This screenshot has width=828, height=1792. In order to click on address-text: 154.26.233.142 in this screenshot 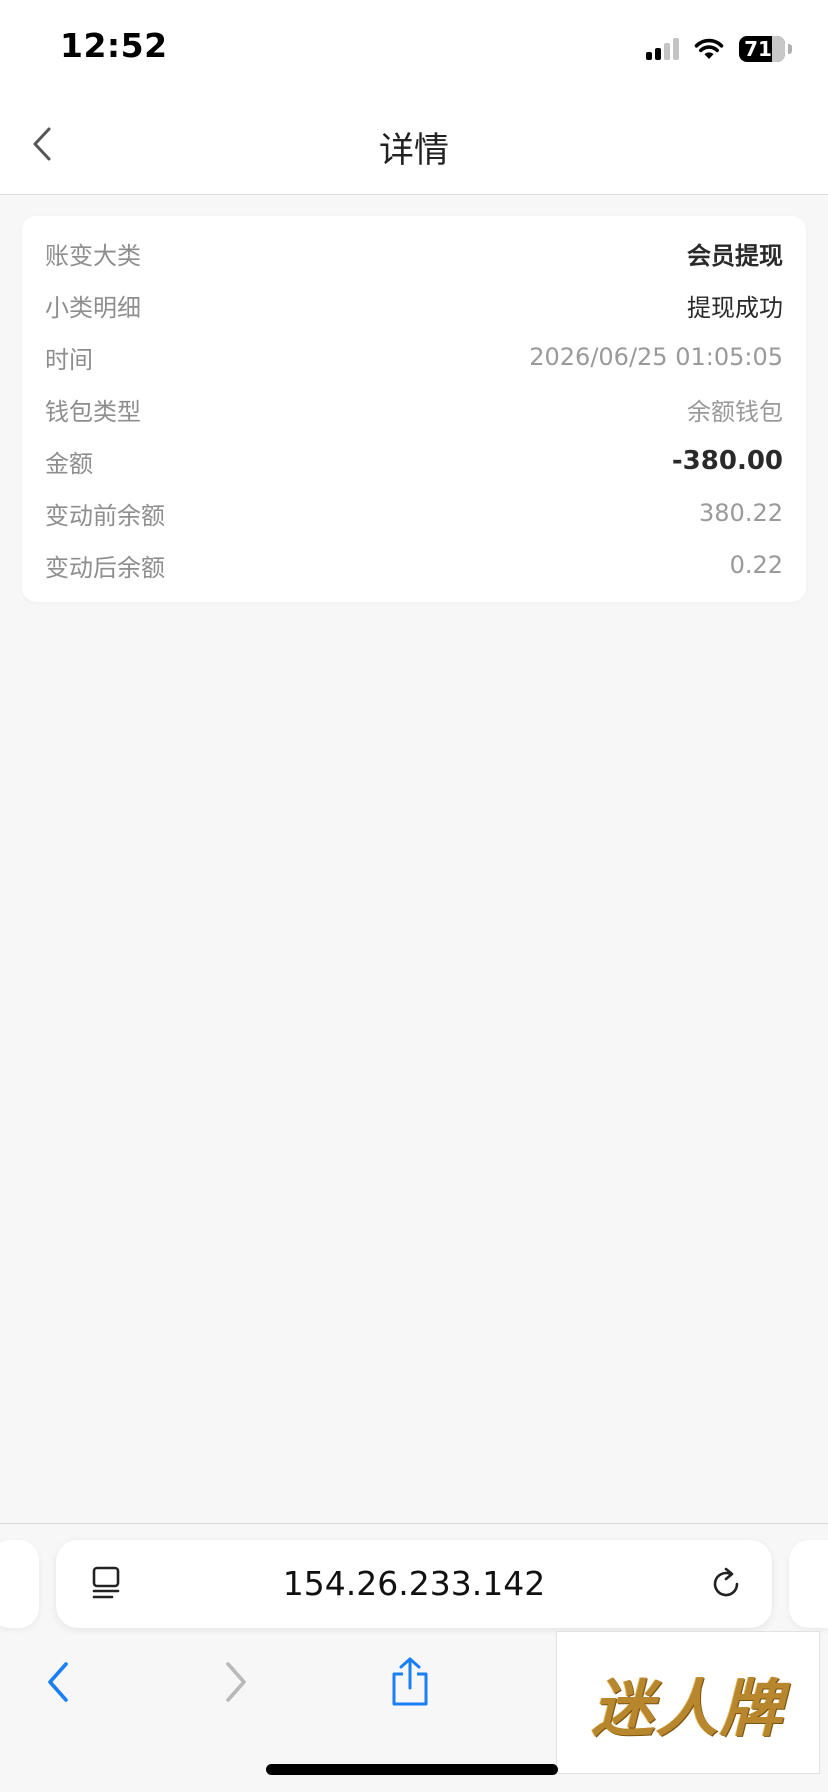, I will do `click(414, 1583)`.